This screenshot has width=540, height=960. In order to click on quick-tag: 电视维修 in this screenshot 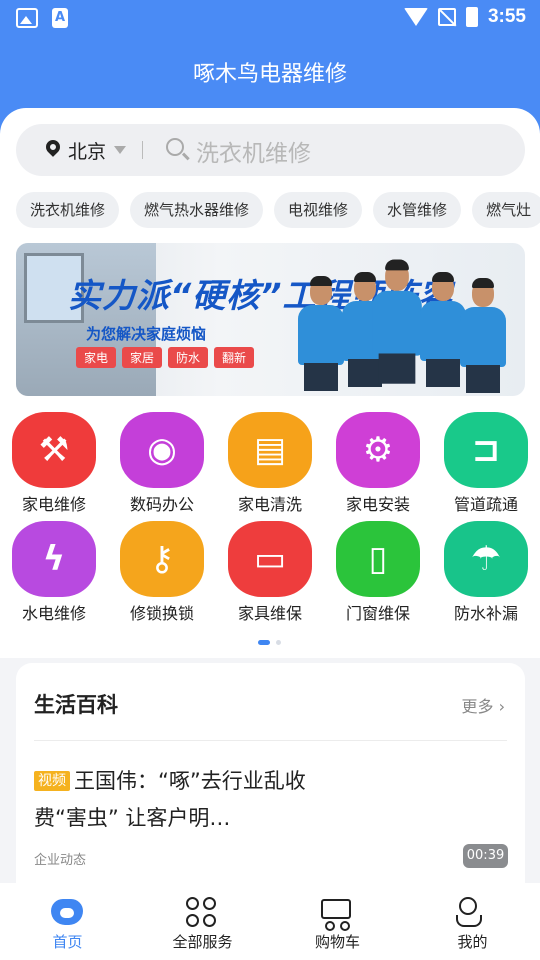, I will do `click(318, 210)`.